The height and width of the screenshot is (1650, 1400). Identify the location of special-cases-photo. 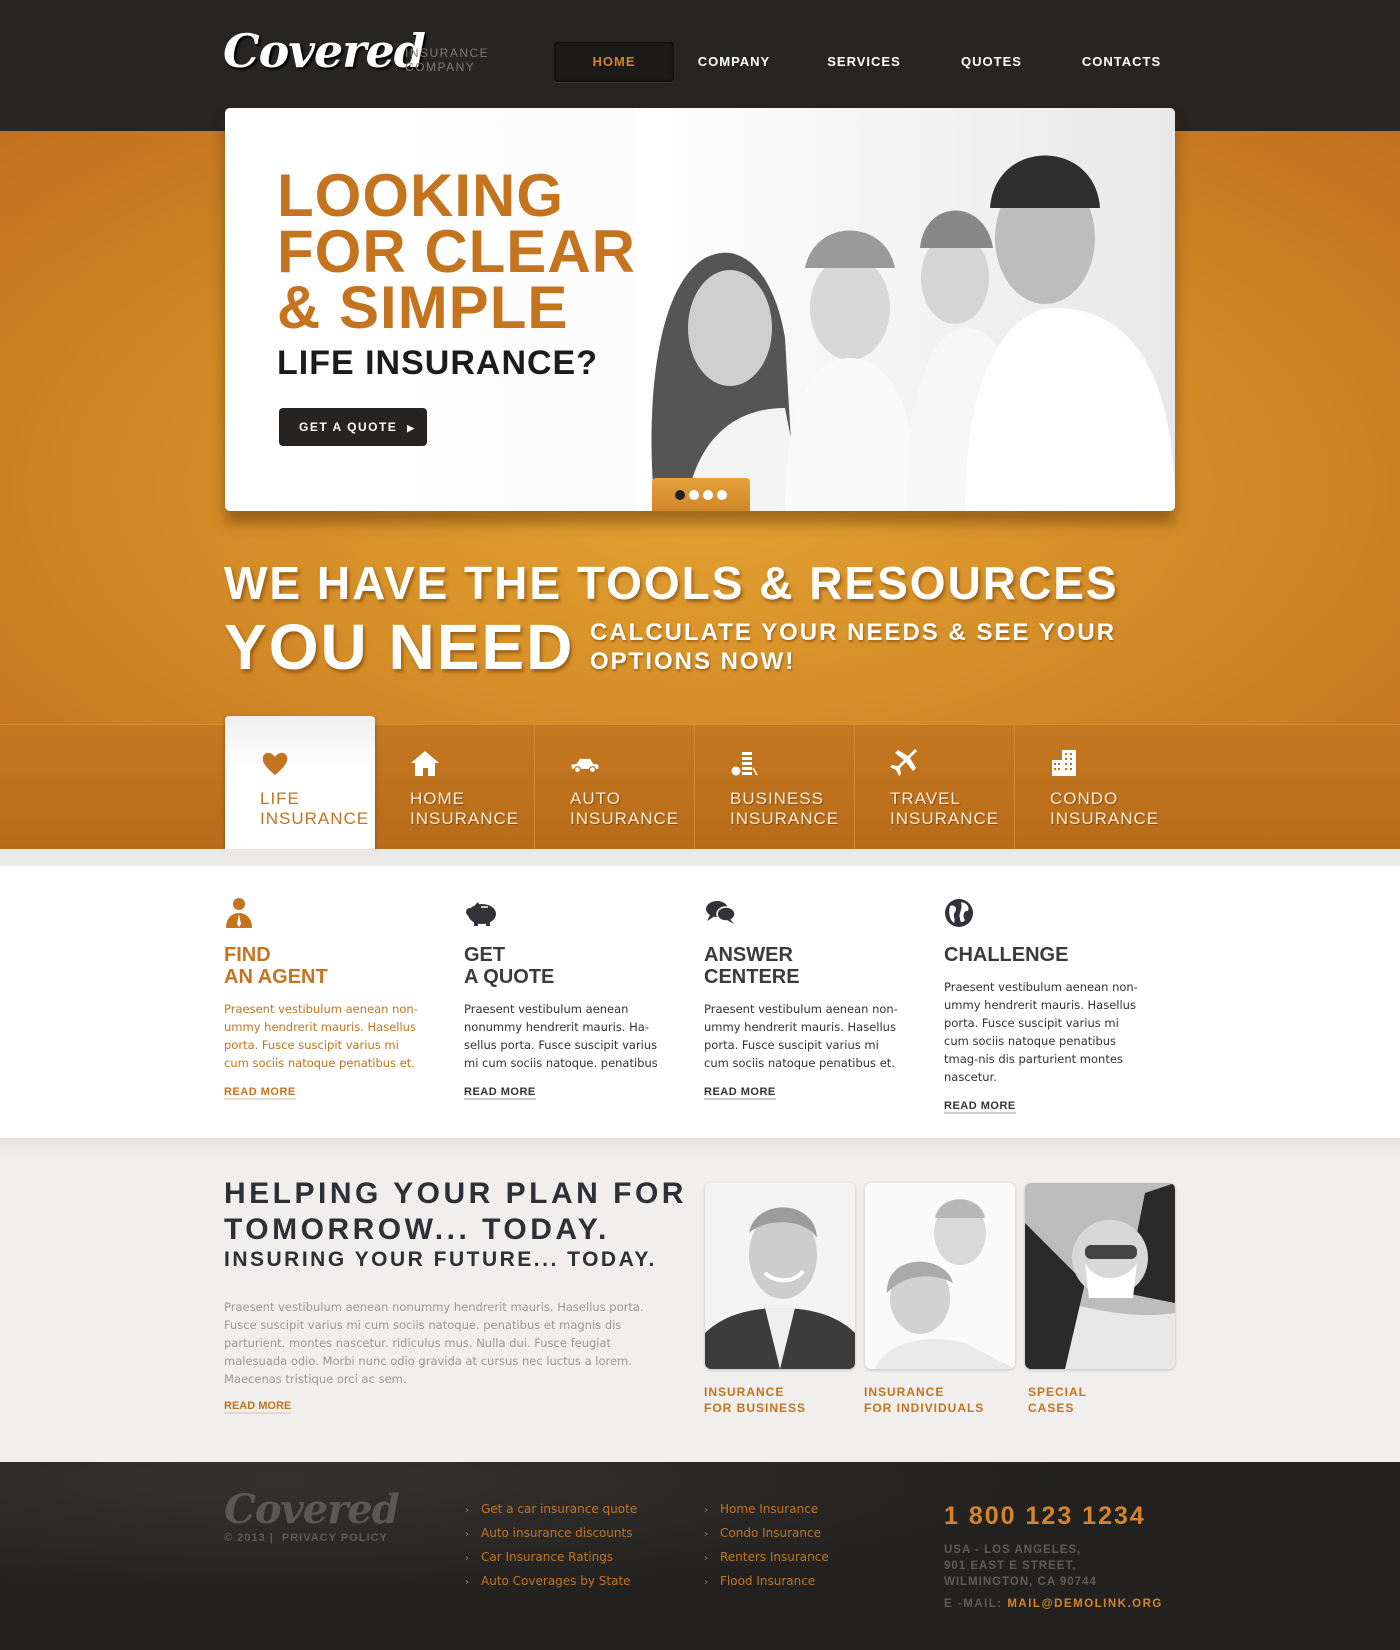
(1100, 1276).